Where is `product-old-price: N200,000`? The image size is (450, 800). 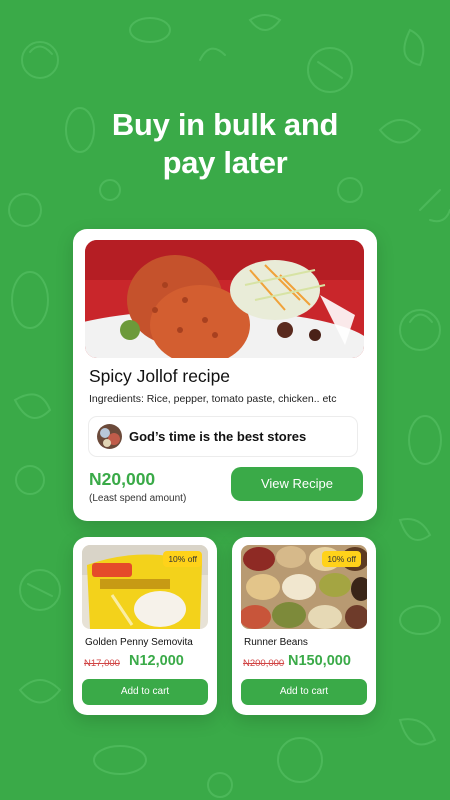
product-old-price: N200,000 is located at coordinates (264, 663).